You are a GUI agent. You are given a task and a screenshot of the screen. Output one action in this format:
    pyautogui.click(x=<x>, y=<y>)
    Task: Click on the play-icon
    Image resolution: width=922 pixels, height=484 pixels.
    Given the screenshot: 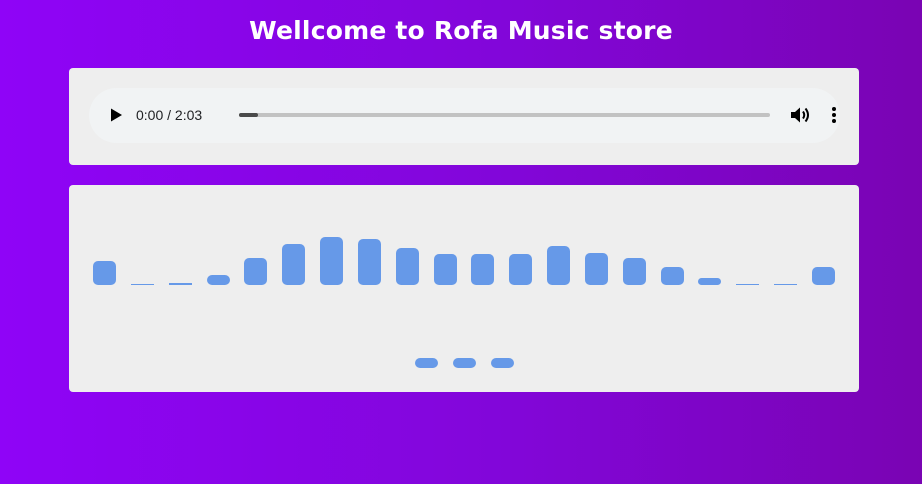 What is the action you would take?
    pyautogui.click(x=116, y=115)
    